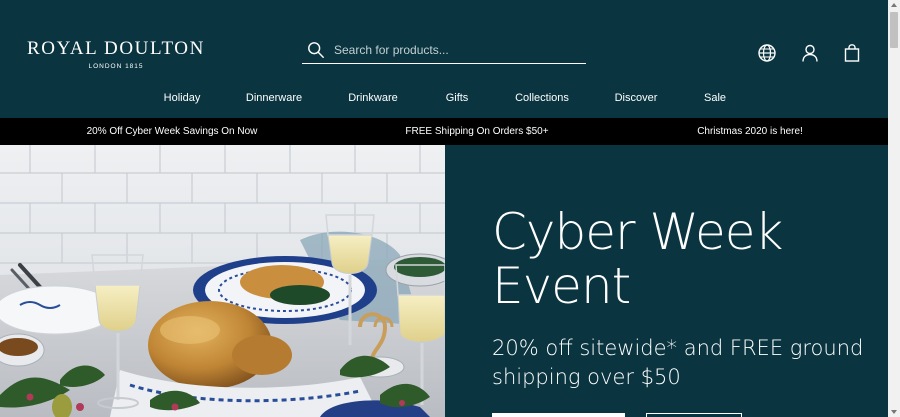 The image size is (900, 417). Describe the element at coordinates (476, 131) in the screenshot. I see `promo-free-shipping: FREE Shipping On Orders $50+` at that location.